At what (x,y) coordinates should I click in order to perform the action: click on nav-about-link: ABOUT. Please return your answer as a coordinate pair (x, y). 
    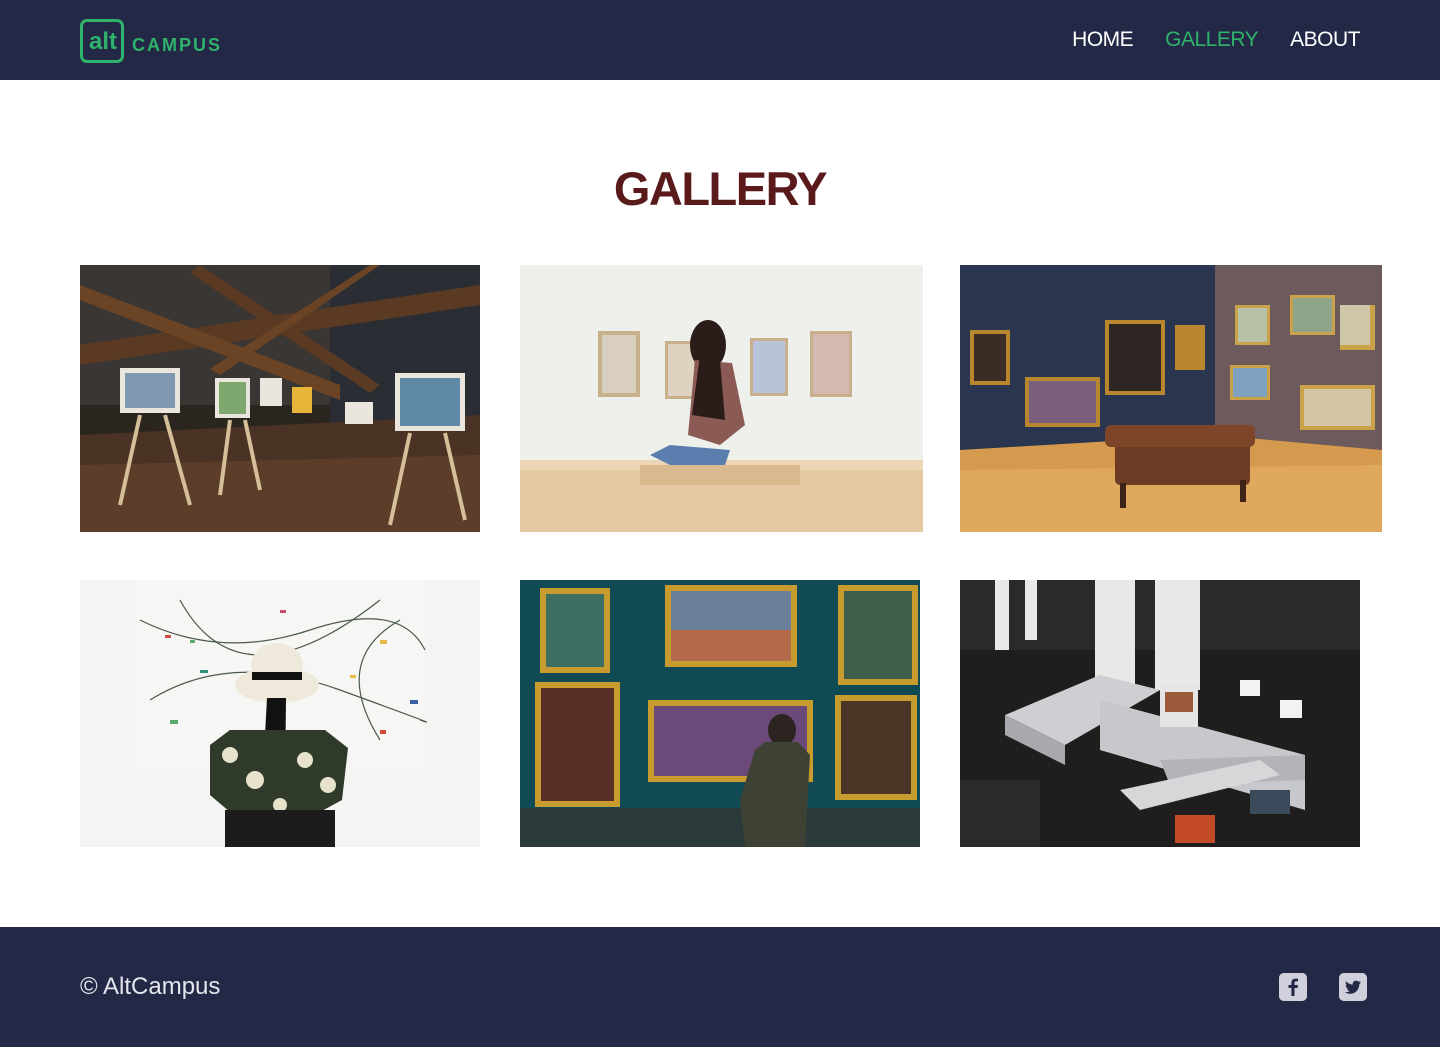
    Looking at the image, I should click on (1325, 40).